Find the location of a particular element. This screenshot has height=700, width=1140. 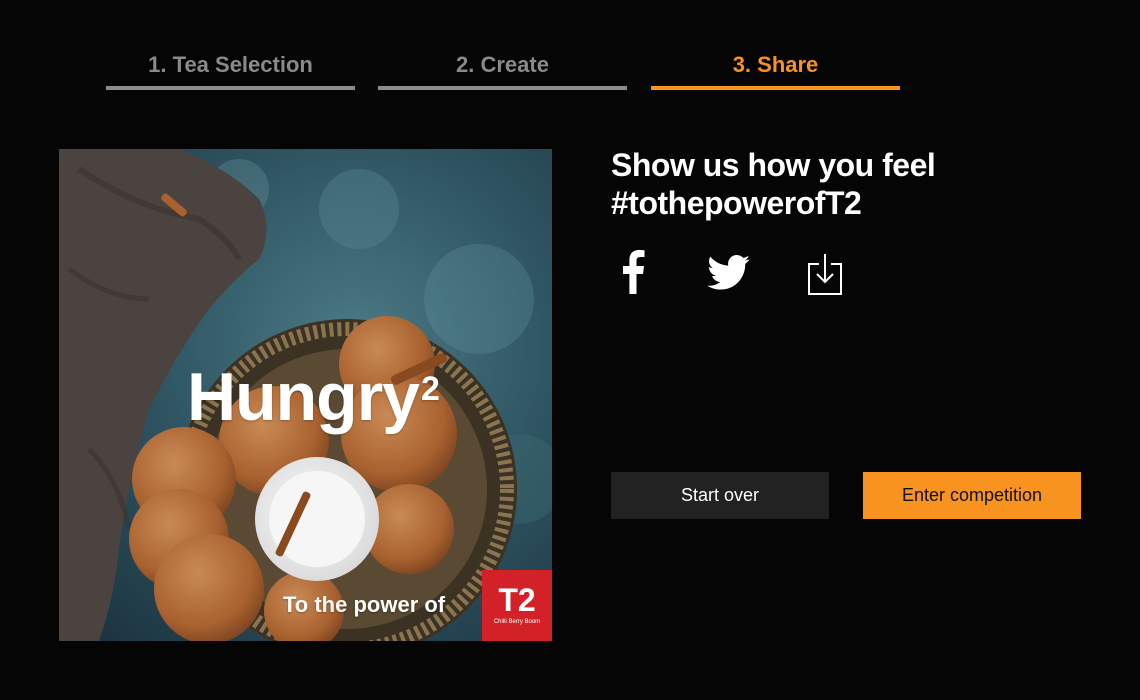

download-icon is located at coordinates (825, 276).